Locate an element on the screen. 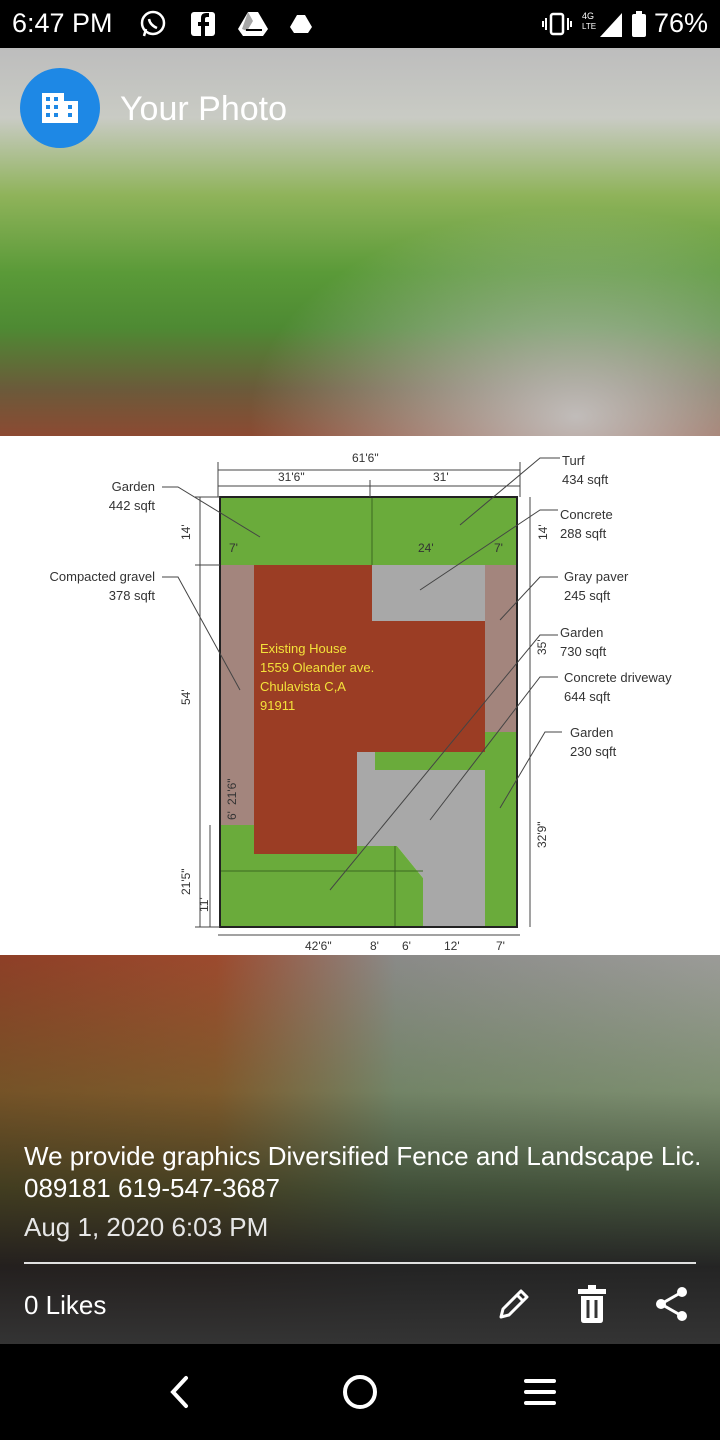 This screenshot has height=1440, width=720. svg-text: 4G is located at coordinates (588, 16).